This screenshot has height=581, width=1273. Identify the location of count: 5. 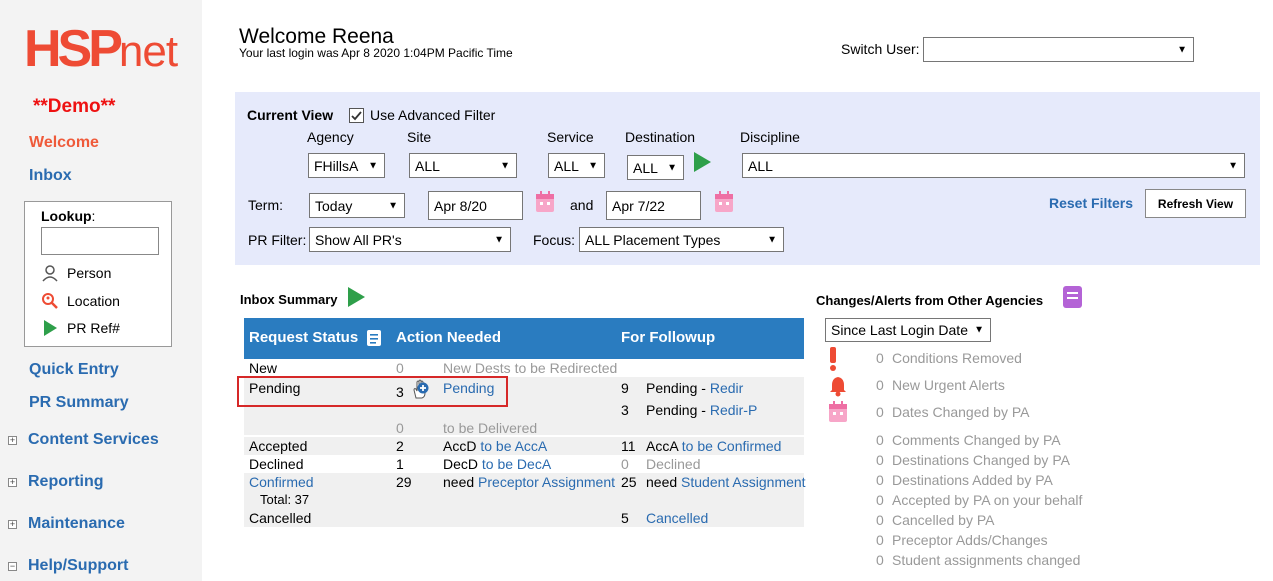
(625, 518).